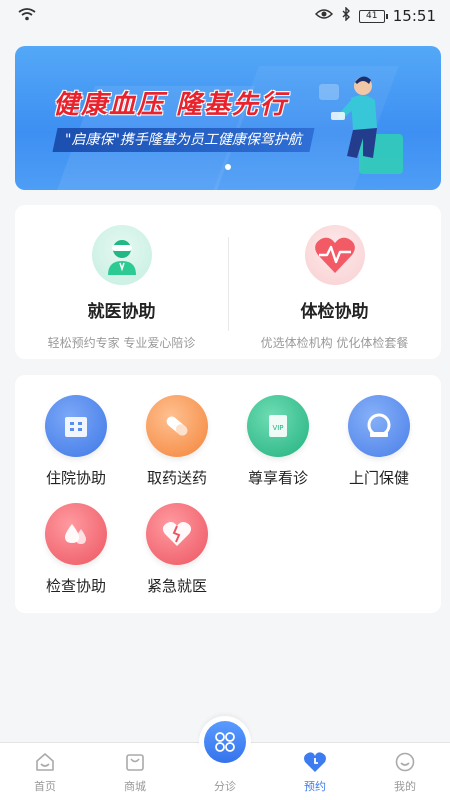 The image size is (450, 800). What do you see at coordinates (334, 343) in the screenshot?
I see `checkup-assist-subtitle: 优选体检机构 优化体检套餐` at bounding box center [334, 343].